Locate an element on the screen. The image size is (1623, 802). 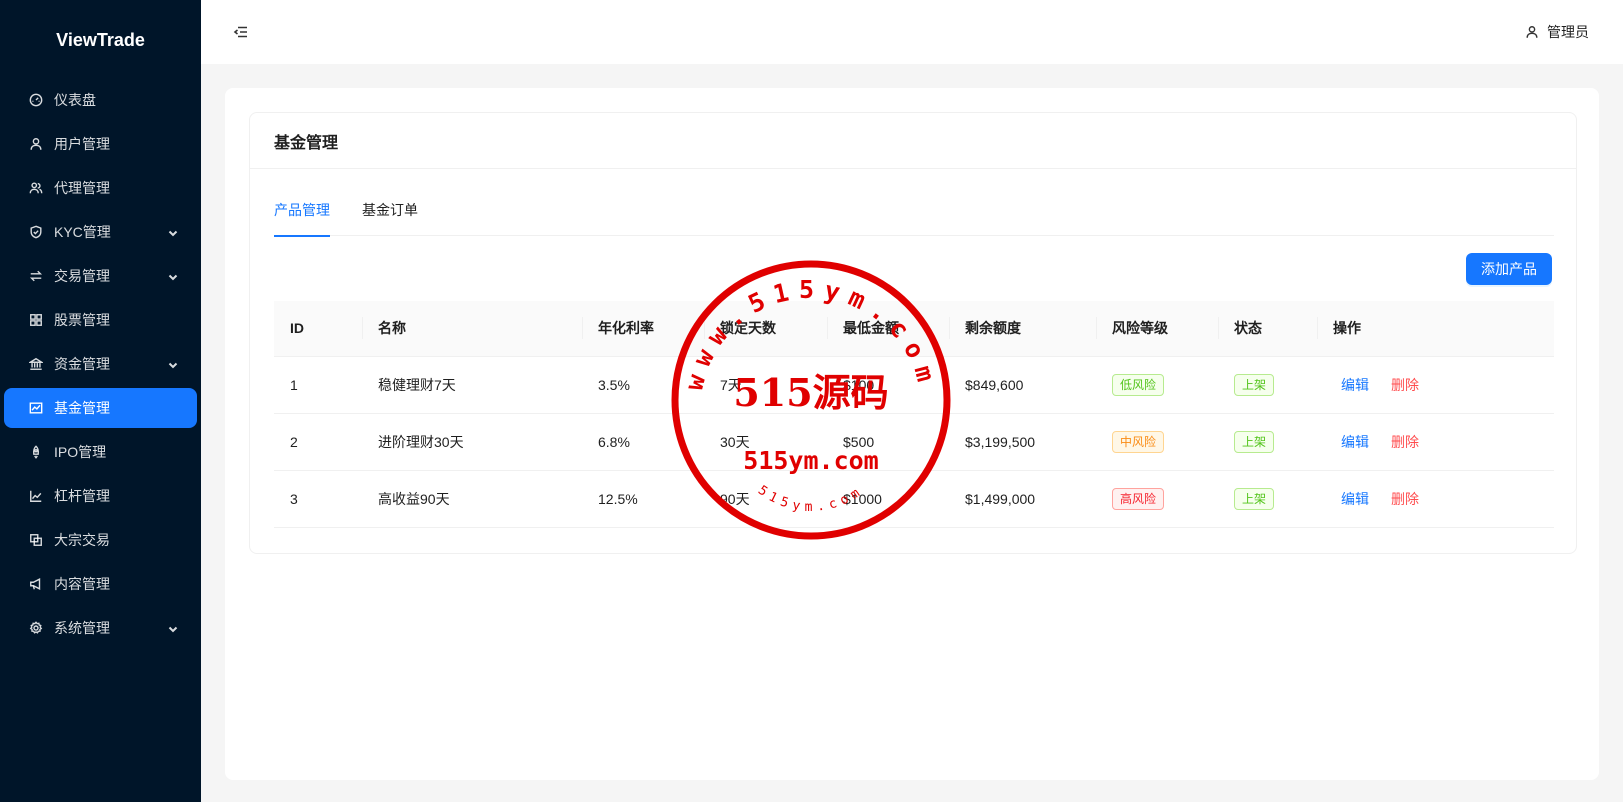
risk-tag: 高风险 is located at coordinates (1138, 498).